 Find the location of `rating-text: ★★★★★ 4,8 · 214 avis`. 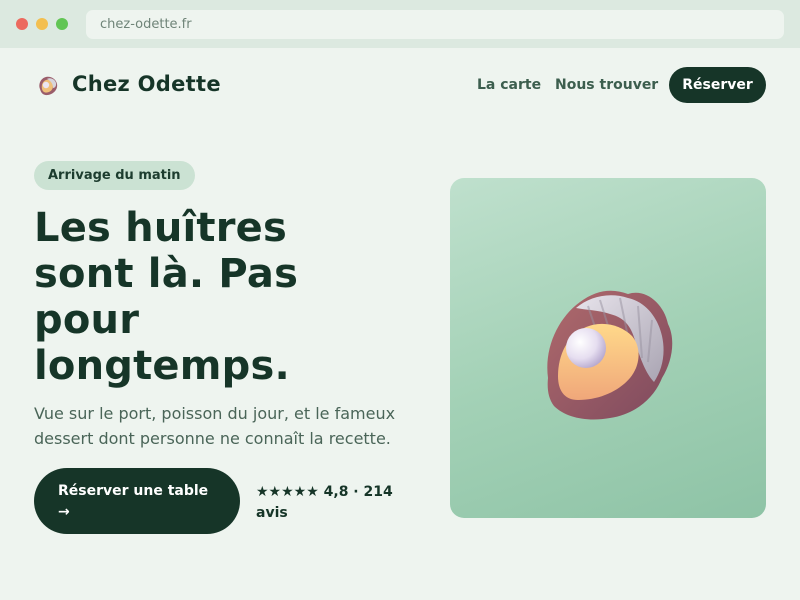

rating-text: ★★★★★ 4,8 · 214 avis is located at coordinates (324, 502).